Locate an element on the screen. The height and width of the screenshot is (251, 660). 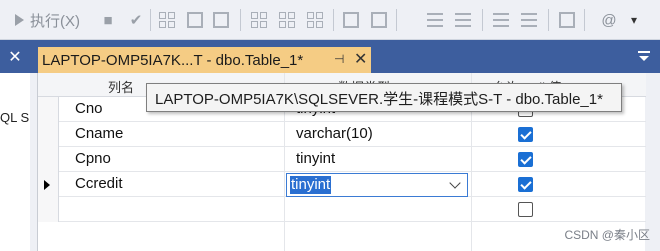
panel-header: ✕ is located at coordinates (15, 56).